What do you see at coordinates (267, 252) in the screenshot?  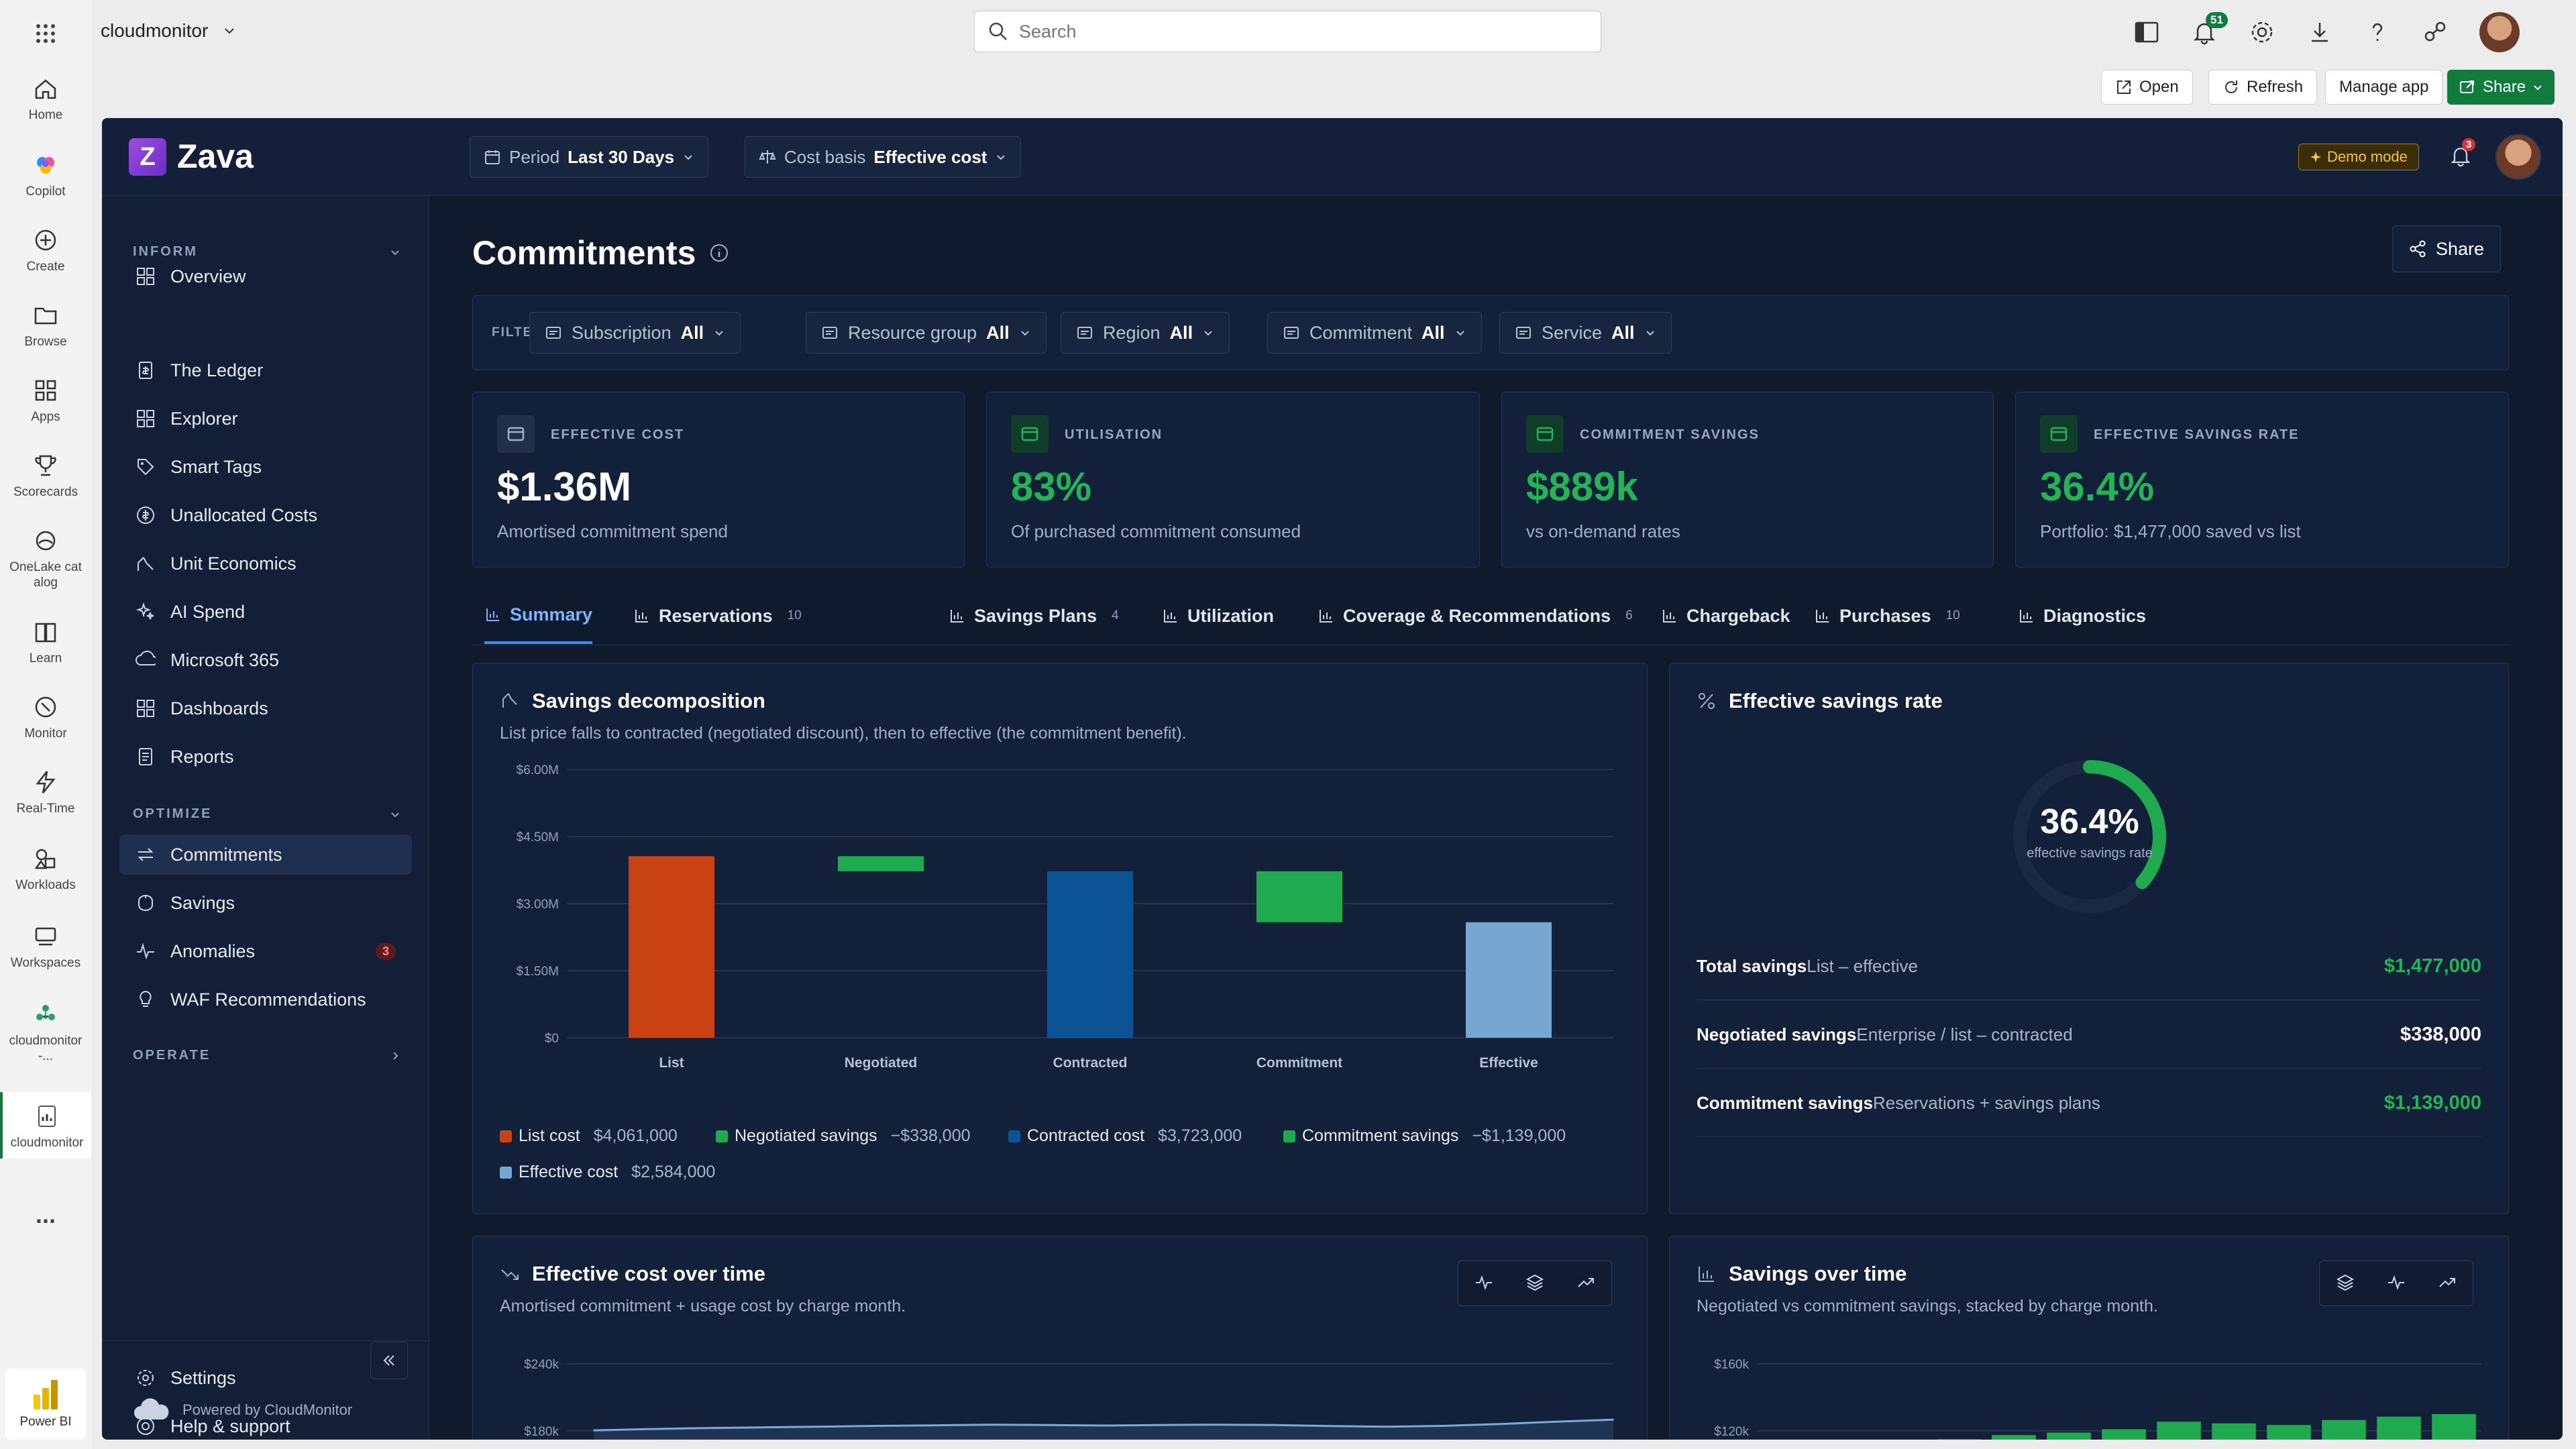 I see `section-inform: INFORM` at bounding box center [267, 252].